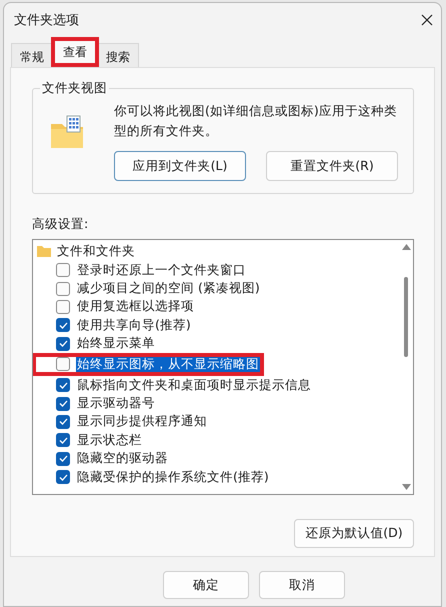  I want to click on setting-label: 使用共享向导(推荐), so click(134, 325).